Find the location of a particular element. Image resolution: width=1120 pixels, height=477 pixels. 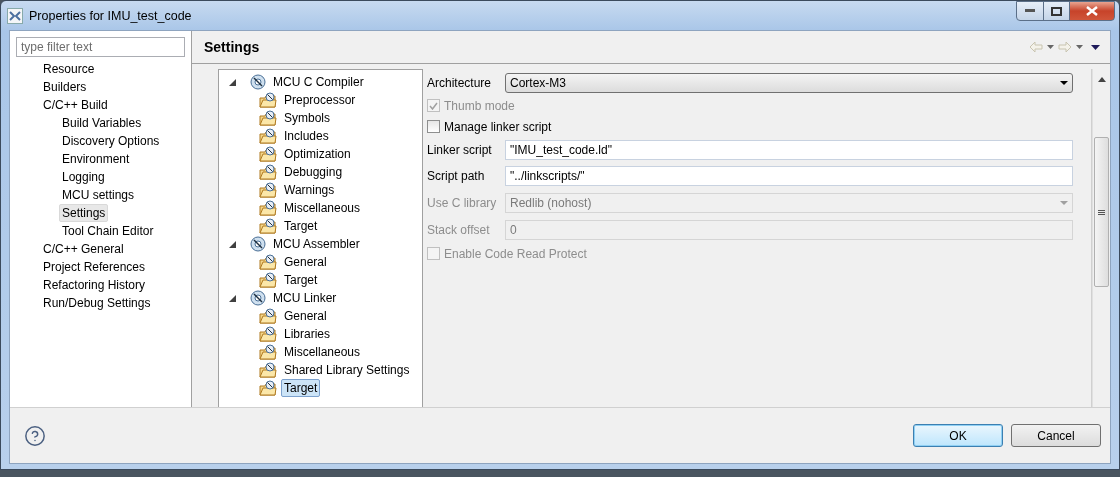

close-icon is located at coordinates (1092, 11).